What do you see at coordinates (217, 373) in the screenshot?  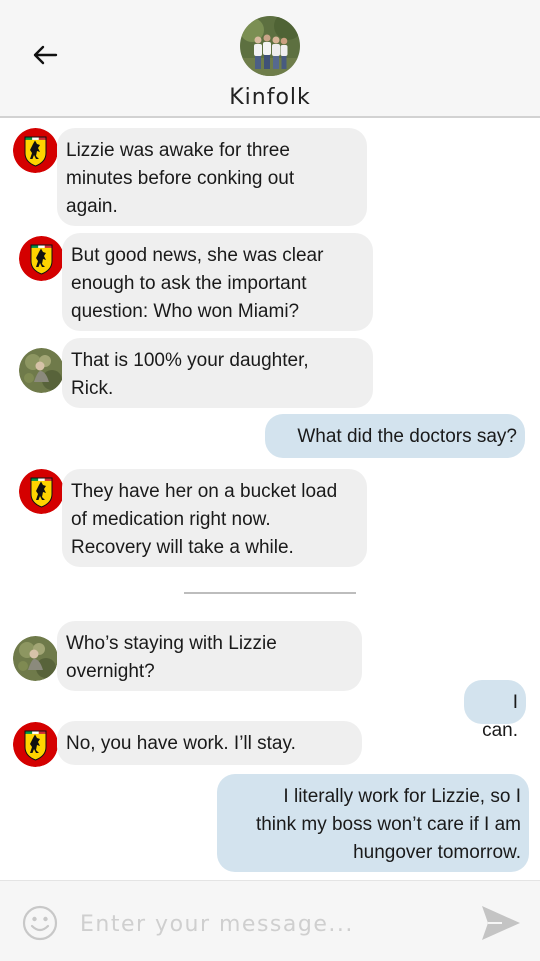 I see `incoming-message: That is 100% your daughter, Rick.` at bounding box center [217, 373].